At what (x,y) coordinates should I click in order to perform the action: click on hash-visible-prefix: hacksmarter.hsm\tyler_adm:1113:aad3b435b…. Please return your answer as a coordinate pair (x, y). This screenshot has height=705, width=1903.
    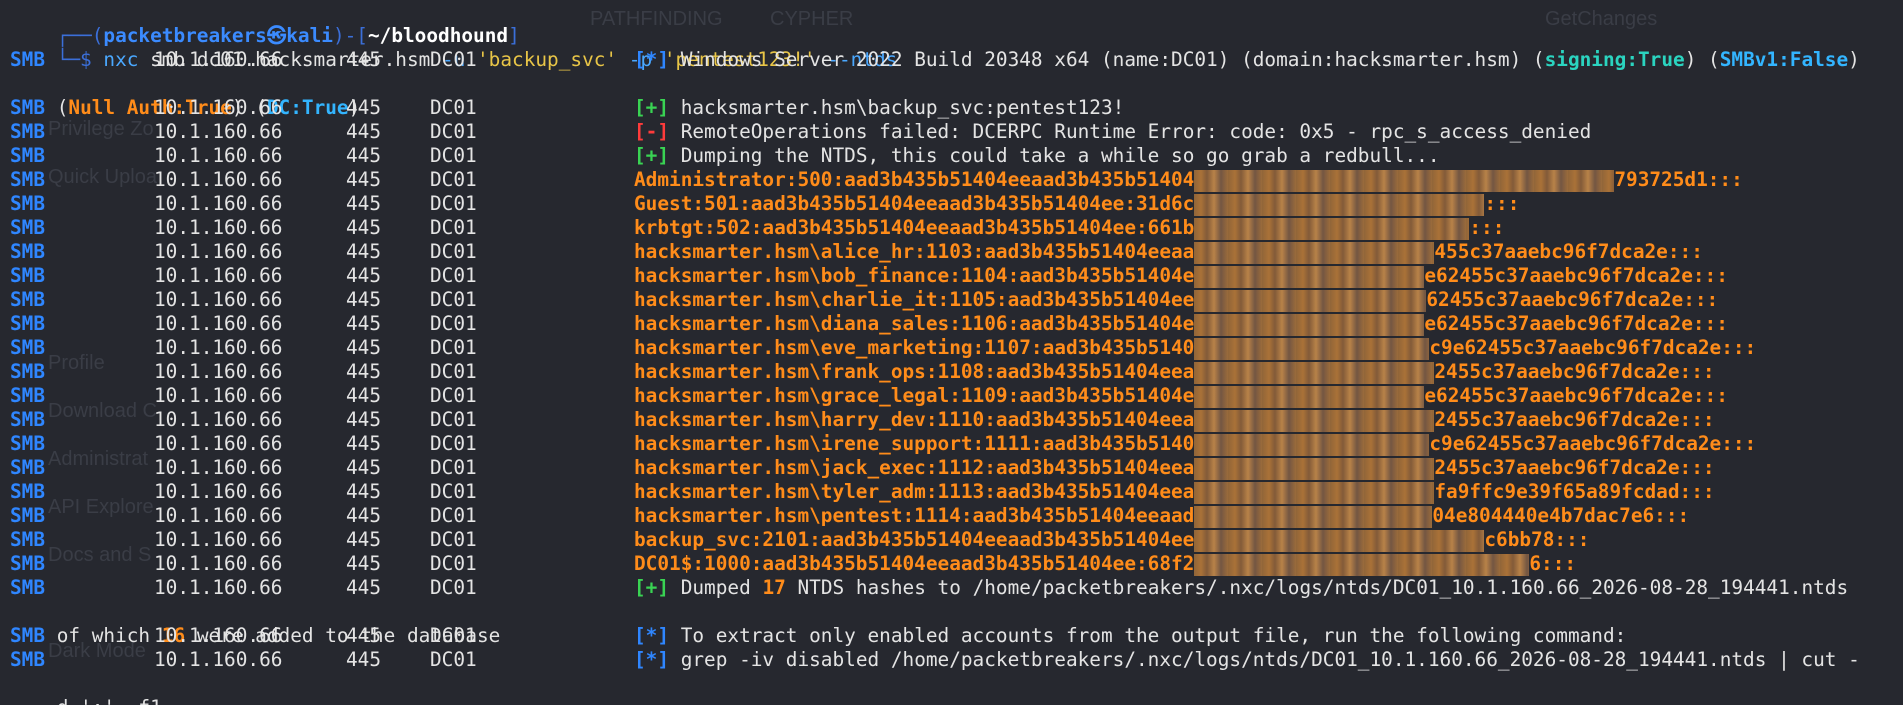
    Looking at the image, I should click on (914, 491).